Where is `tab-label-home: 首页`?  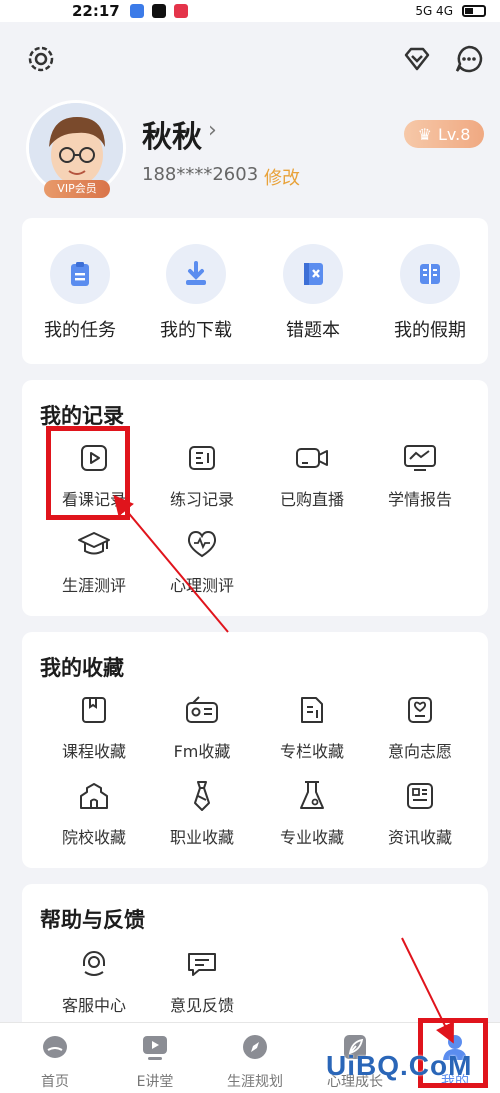 tab-label-home: 首页 is located at coordinates (55, 1082).